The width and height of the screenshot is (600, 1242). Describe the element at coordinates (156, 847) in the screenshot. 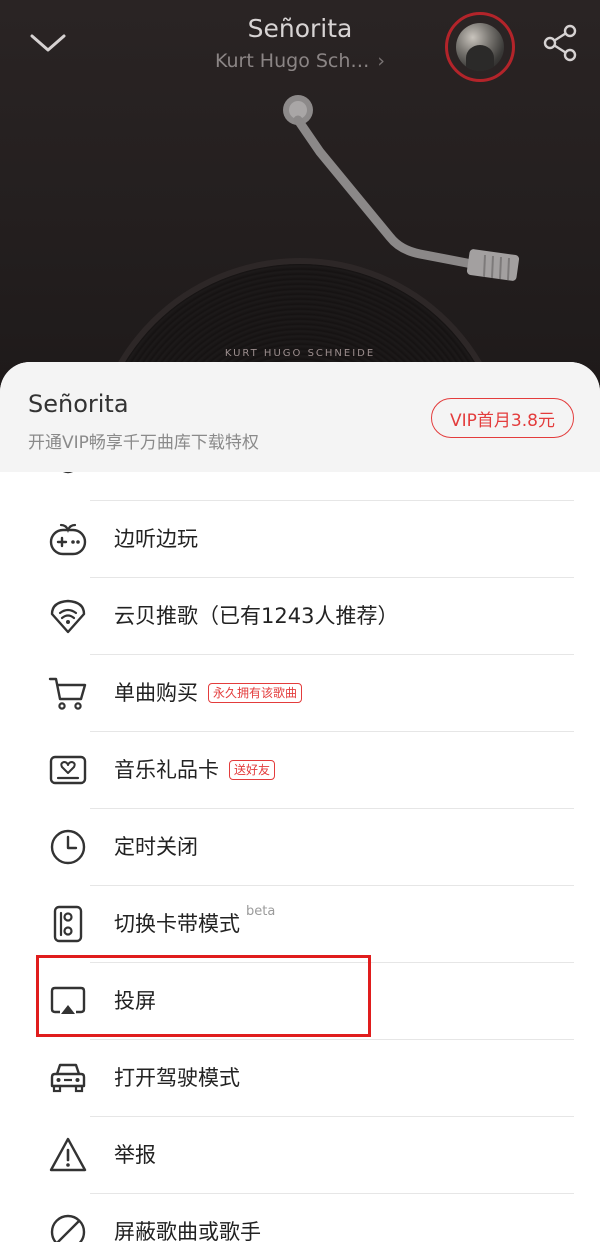

I see `menu-item-label: 定时关闭` at that location.